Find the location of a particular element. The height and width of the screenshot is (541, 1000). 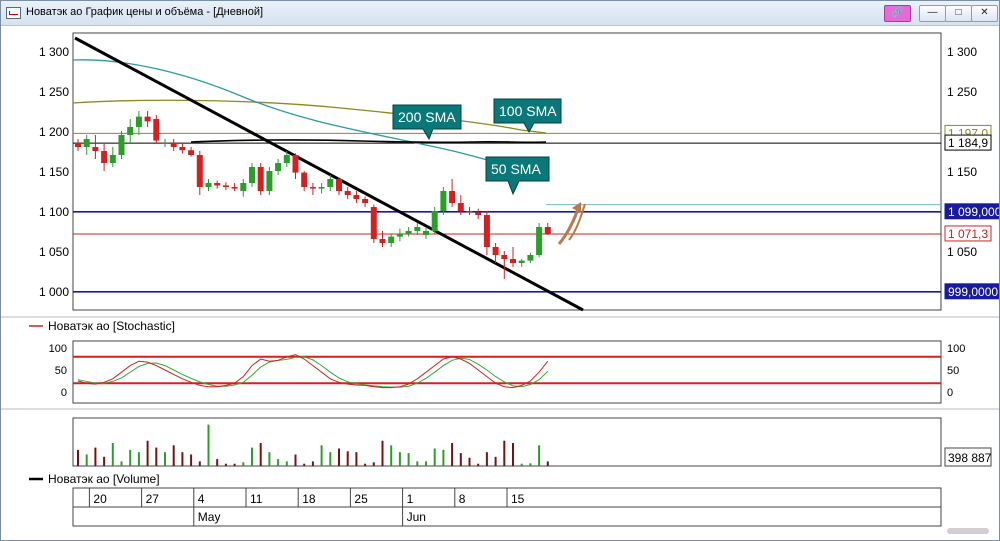

y-tick-right: 1 150 is located at coordinates (962, 172).